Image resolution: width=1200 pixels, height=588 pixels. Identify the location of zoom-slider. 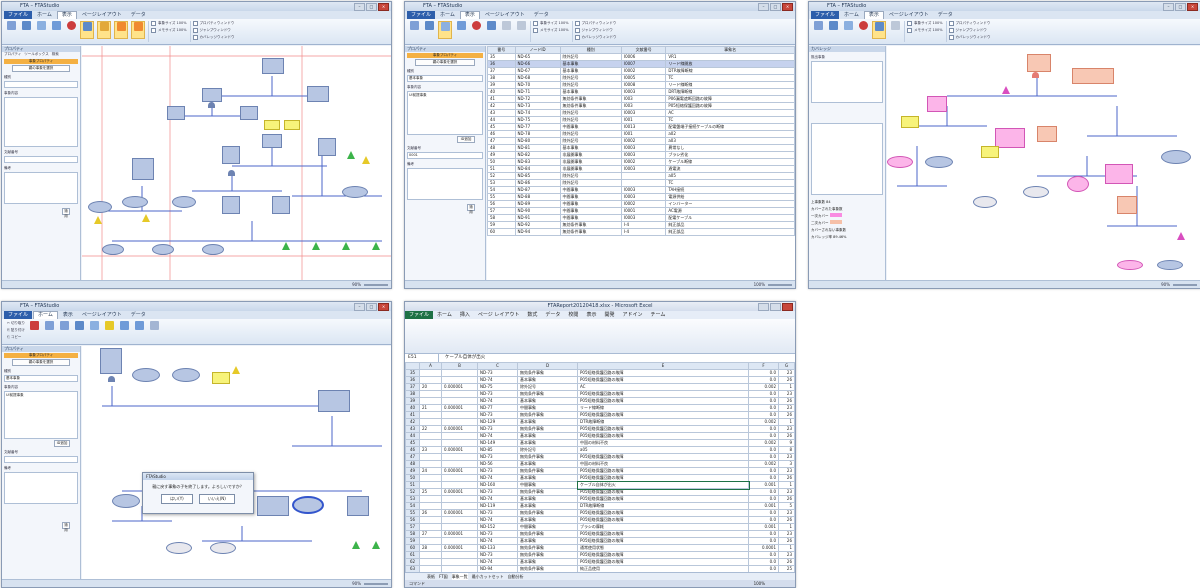
(780, 285).